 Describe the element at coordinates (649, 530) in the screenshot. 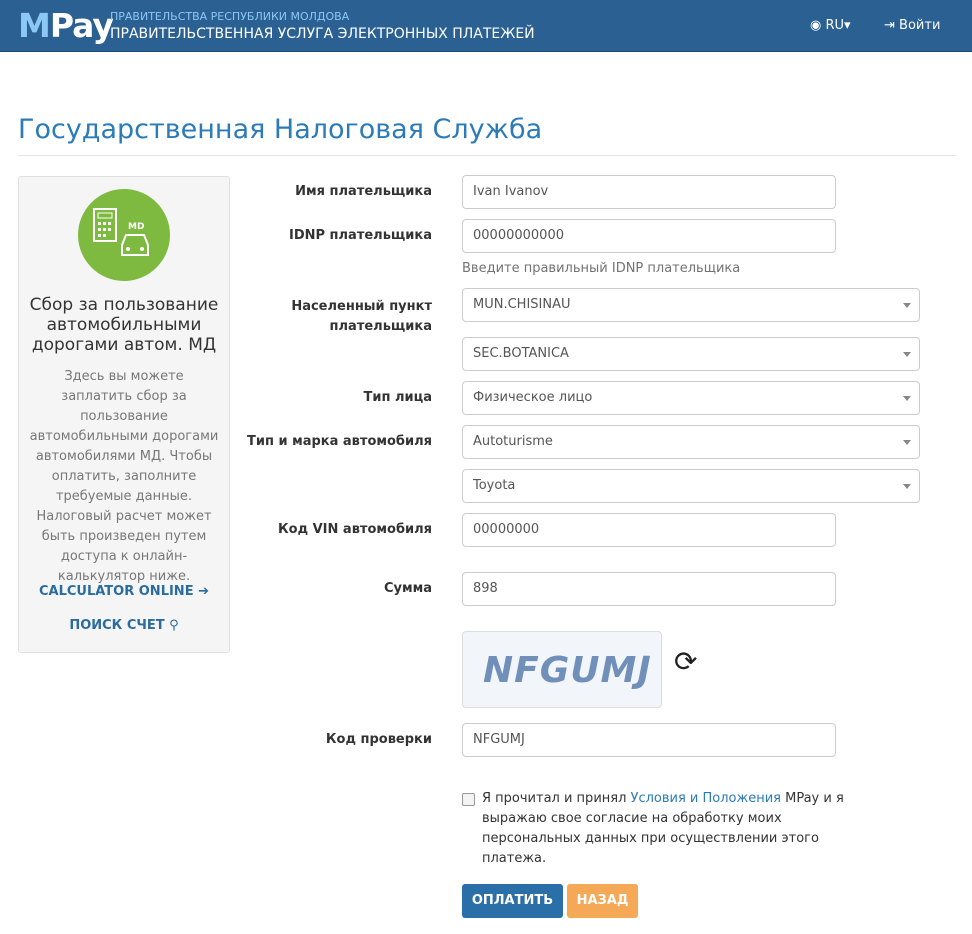

I see `vin-input: 00000000` at that location.